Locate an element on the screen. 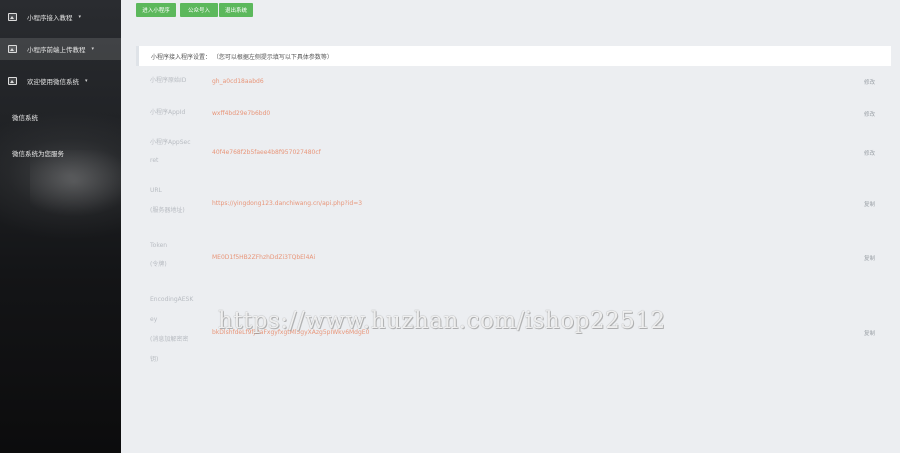  field-label-appsecret-line2: ret is located at coordinates (154, 160).